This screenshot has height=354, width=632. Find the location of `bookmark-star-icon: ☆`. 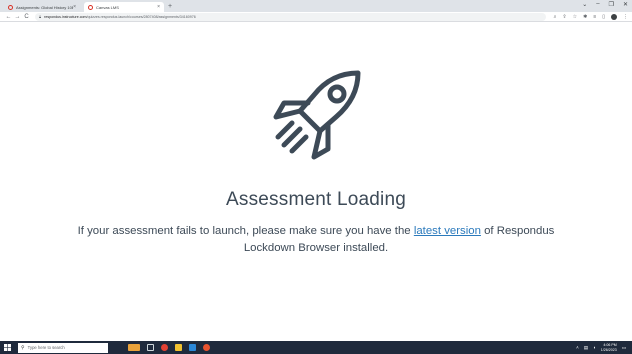

bookmark-star-icon: ☆ is located at coordinates (575, 17).